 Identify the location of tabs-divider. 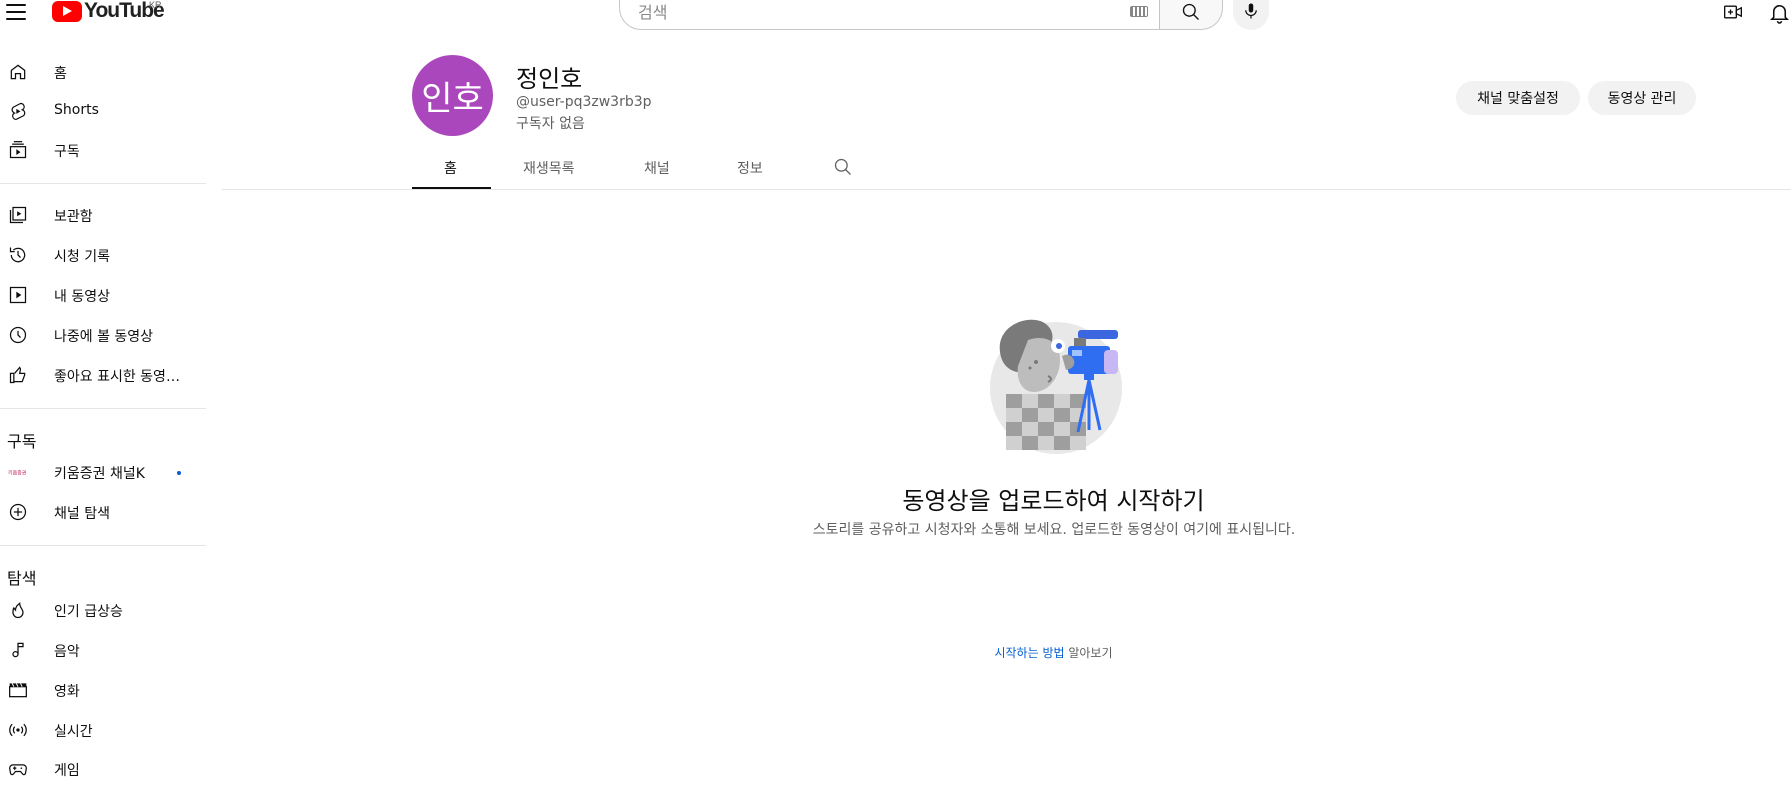
(1006, 189).